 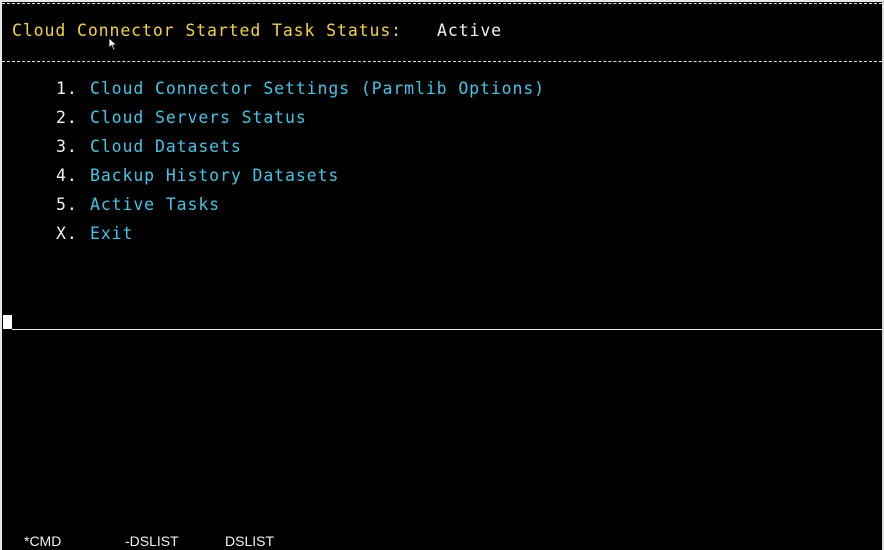 I want to click on menu-item-label: Cloud Servers Status, so click(x=198, y=117).